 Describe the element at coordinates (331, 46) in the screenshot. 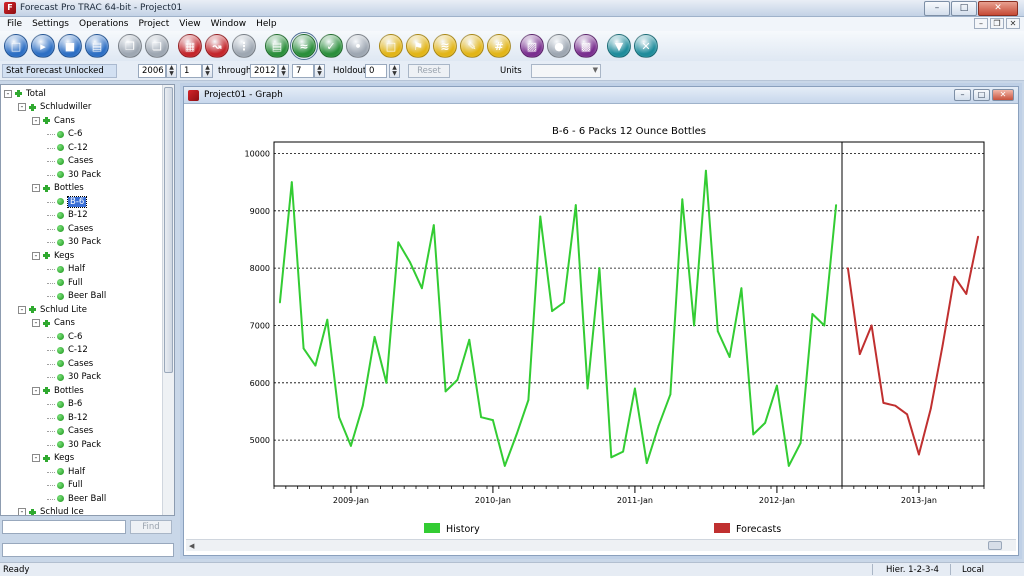

I see `toolbar-forecast-green-button: ✓` at that location.